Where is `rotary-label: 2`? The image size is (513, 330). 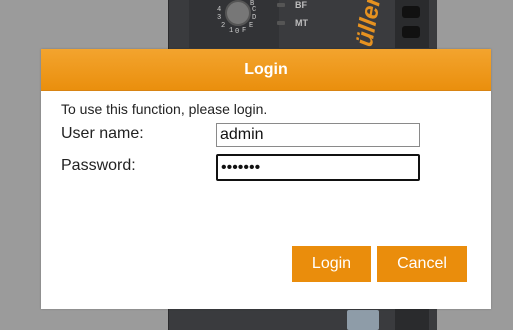
rotary-label: 2 is located at coordinates (223, 26).